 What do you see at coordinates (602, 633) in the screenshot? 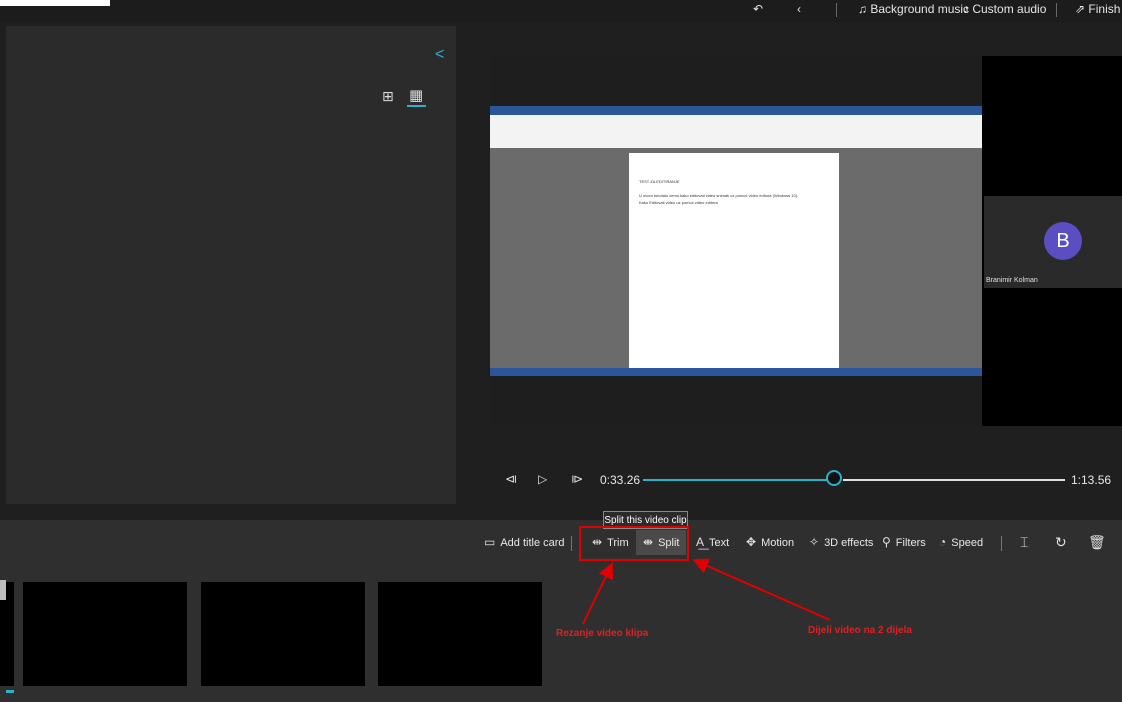
I see `trim-annotation: Rezanje video klipa` at bounding box center [602, 633].